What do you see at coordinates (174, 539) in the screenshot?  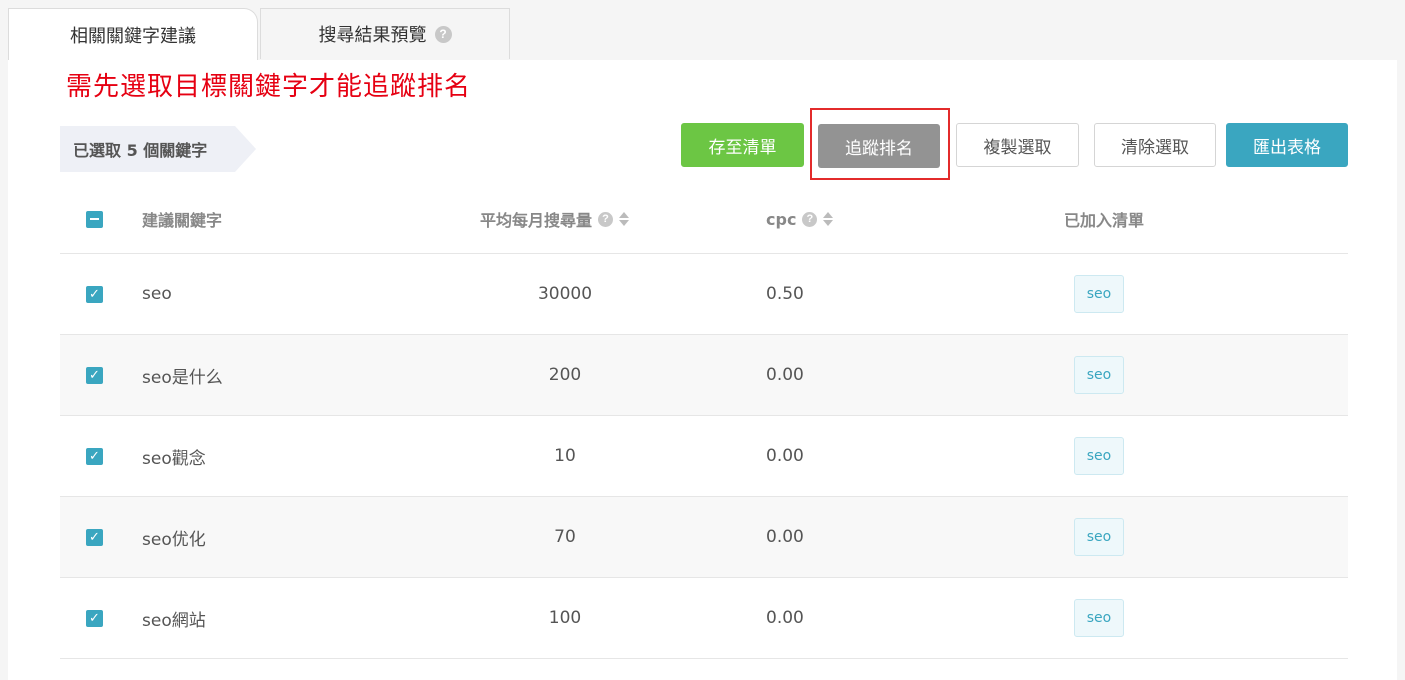 I see `keyword-cell: seo优化` at bounding box center [174, 539].